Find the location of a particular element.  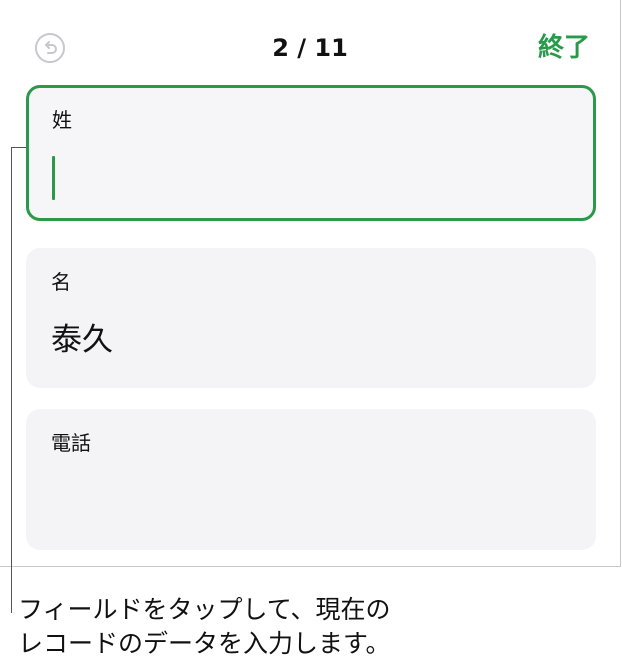

callout-leader-tick is located at coordinates (18, 147).